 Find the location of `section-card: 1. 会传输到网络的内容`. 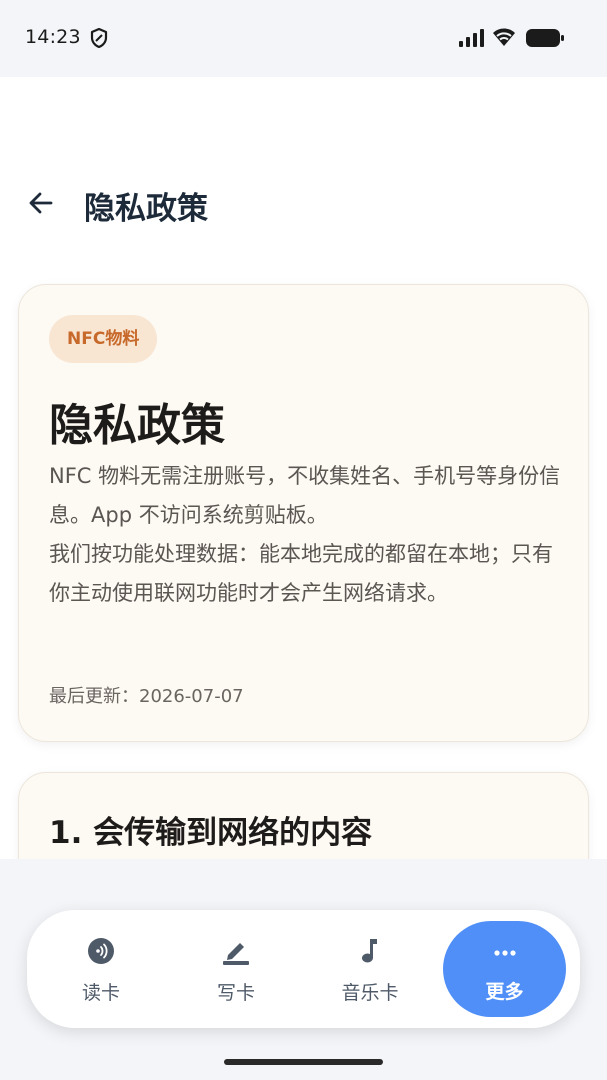

section-card: 1. 会传输到网络的内容 is located at coordinates (303, 815).